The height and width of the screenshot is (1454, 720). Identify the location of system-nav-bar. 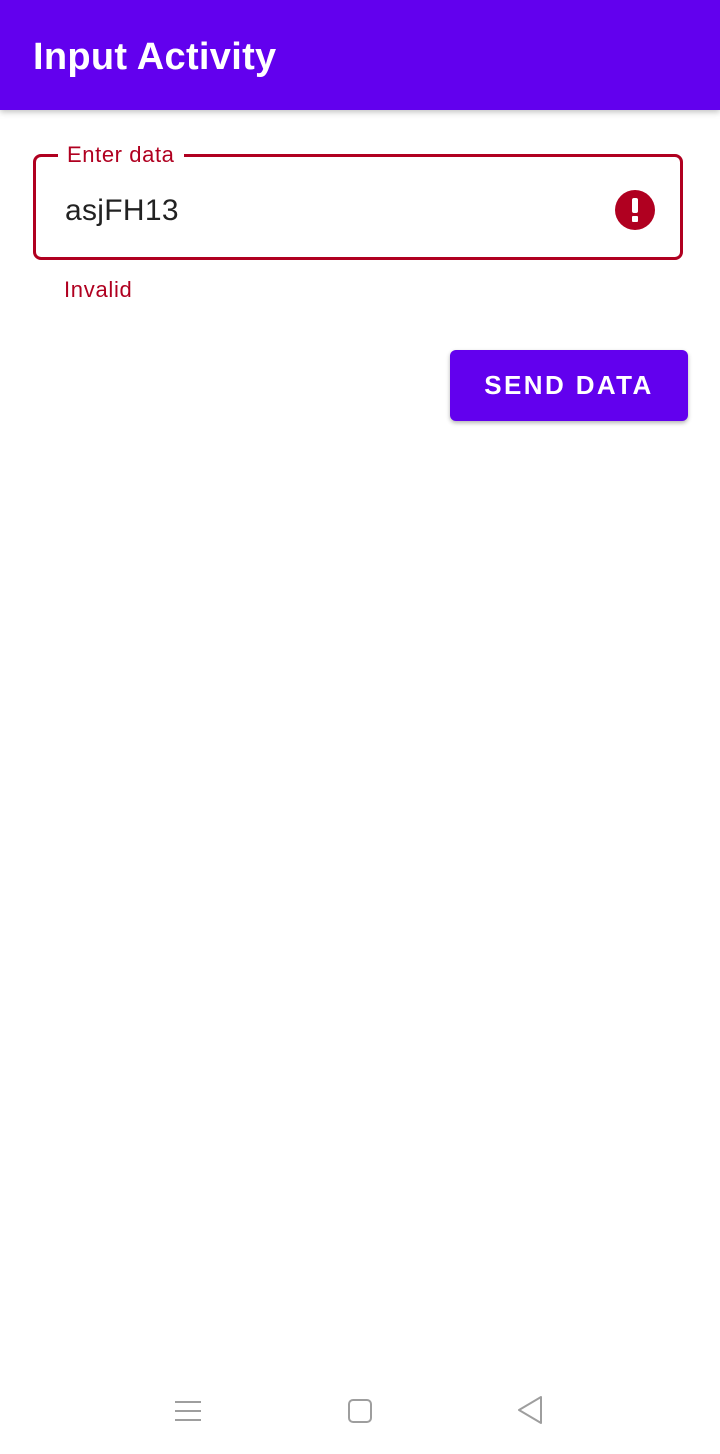
(360, 1412).